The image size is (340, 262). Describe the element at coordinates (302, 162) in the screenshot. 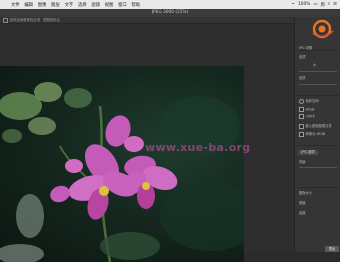

I see `row-background: 背景` at that location.